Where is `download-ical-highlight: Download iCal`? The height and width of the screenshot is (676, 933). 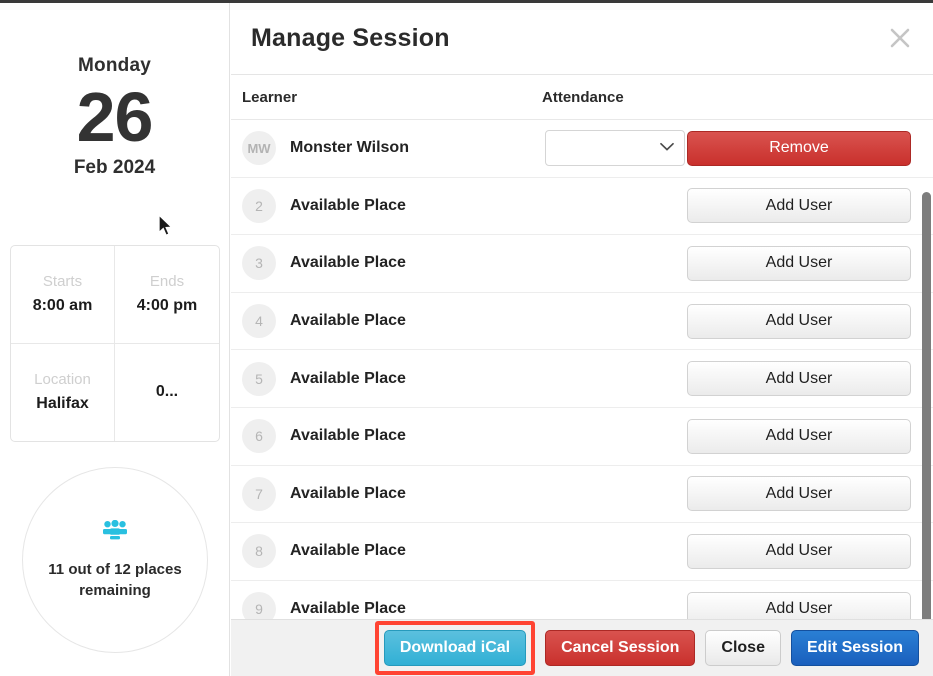 download-ical-highlight: Download iCal is located at coordinates (455, 648).